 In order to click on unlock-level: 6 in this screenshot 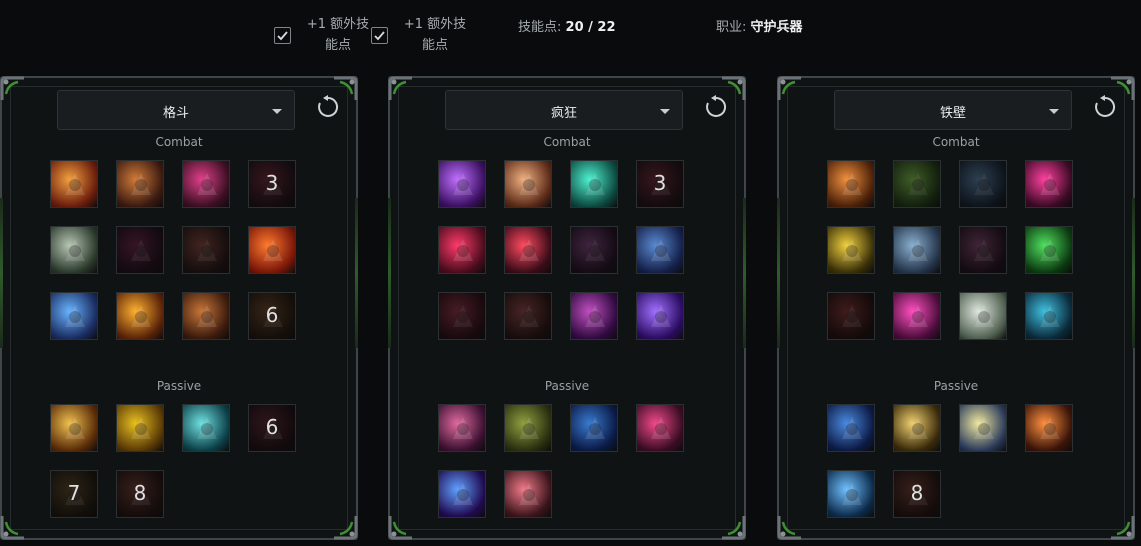, I will do `click(272, 315)`.